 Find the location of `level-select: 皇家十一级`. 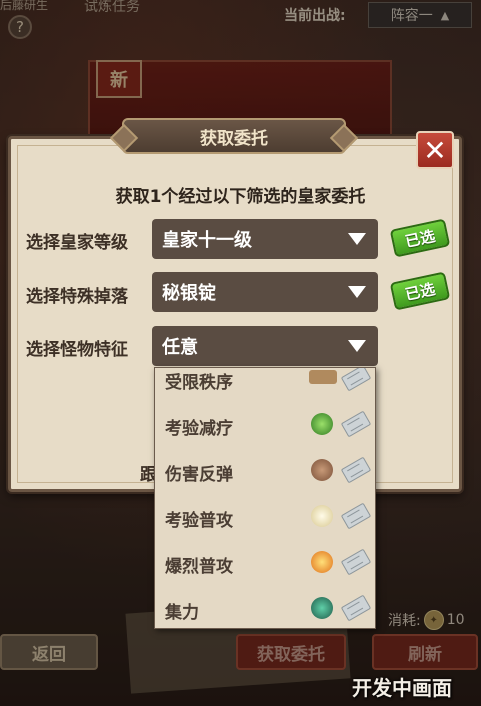

level-select: 皇家十一级 is located at coordinates (265, 239).